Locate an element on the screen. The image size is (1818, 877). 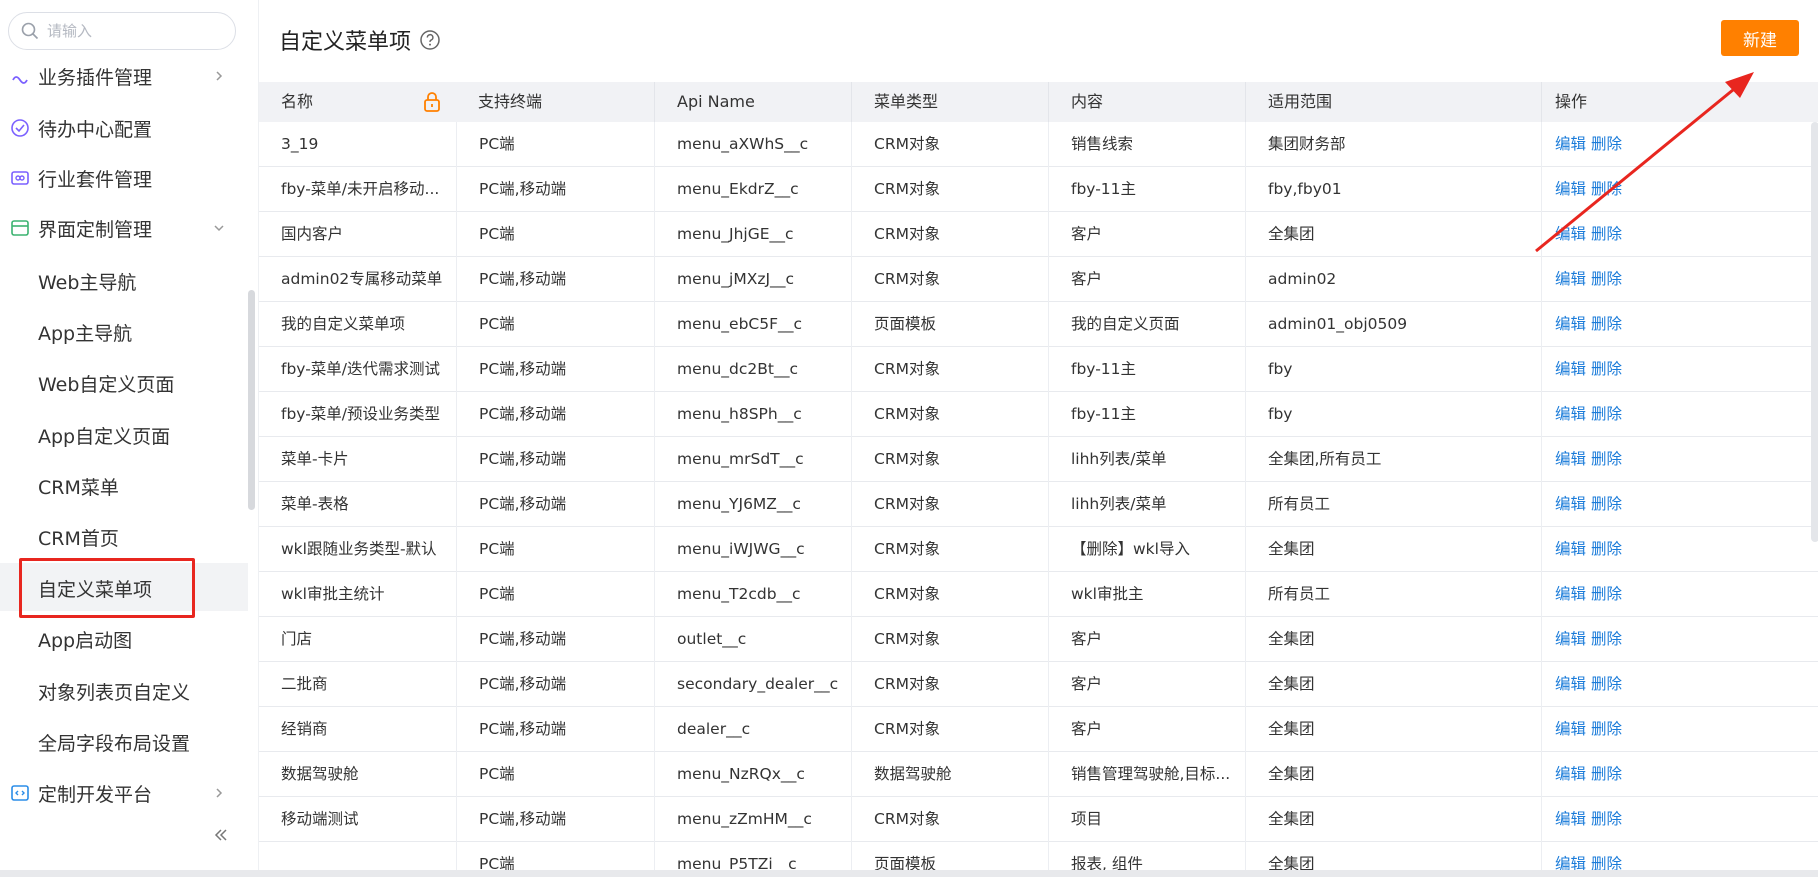
column-header-api-name: Api Name is located at coordinates (752, 102).